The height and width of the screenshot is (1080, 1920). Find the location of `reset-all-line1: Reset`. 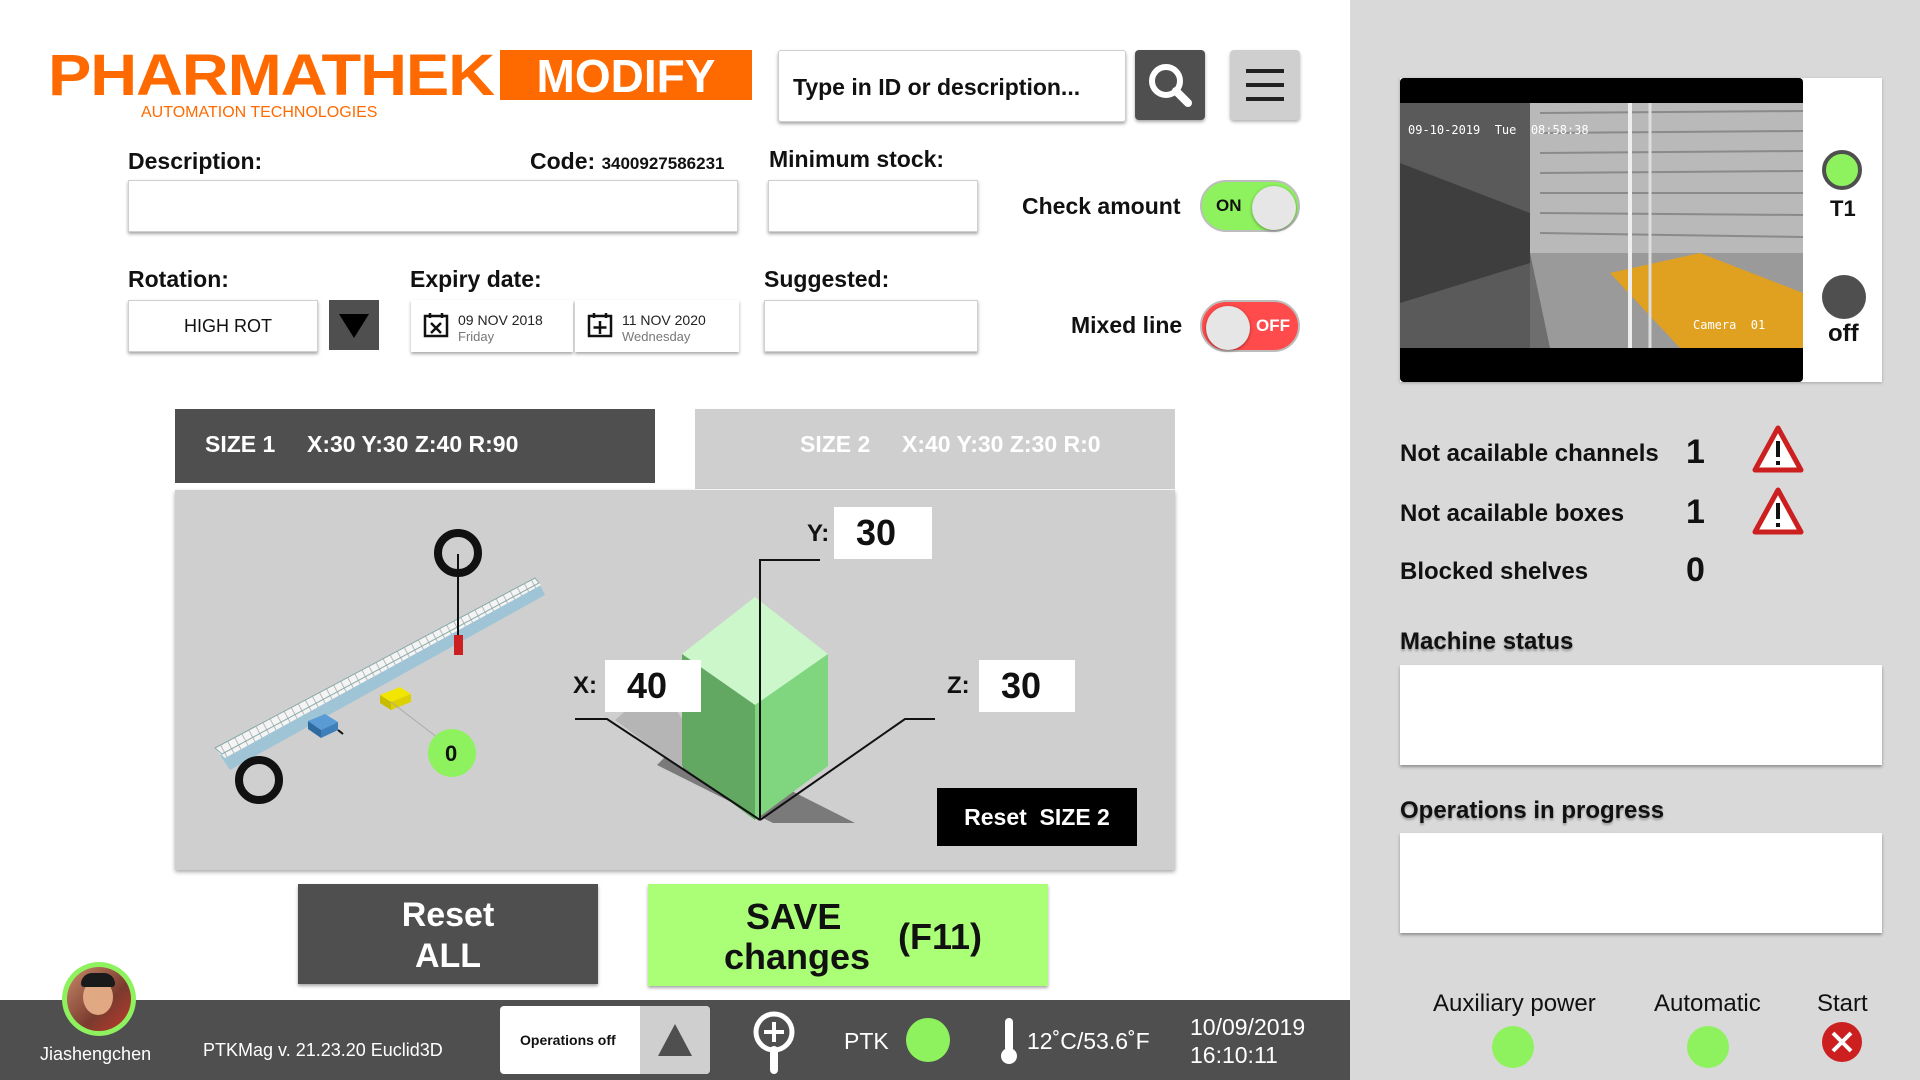

reset-all-line1: Reset is located at coordinates (448, 915).